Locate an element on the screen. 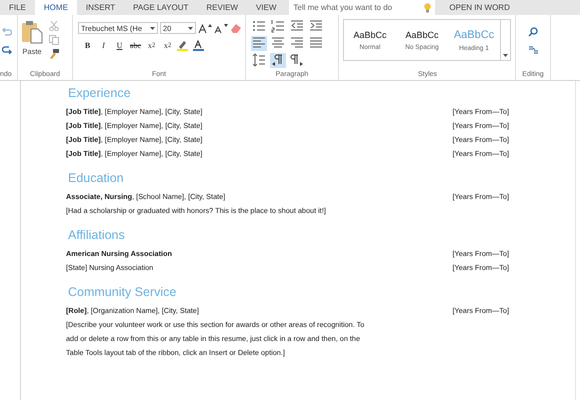  search-field: Tell me what you want to do is located at coordinates (362, 7).